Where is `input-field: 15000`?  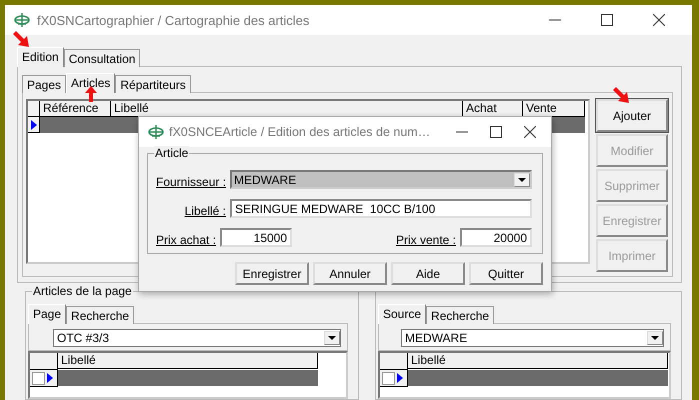 input-field: 15000 is located at coordinates (256, 237).